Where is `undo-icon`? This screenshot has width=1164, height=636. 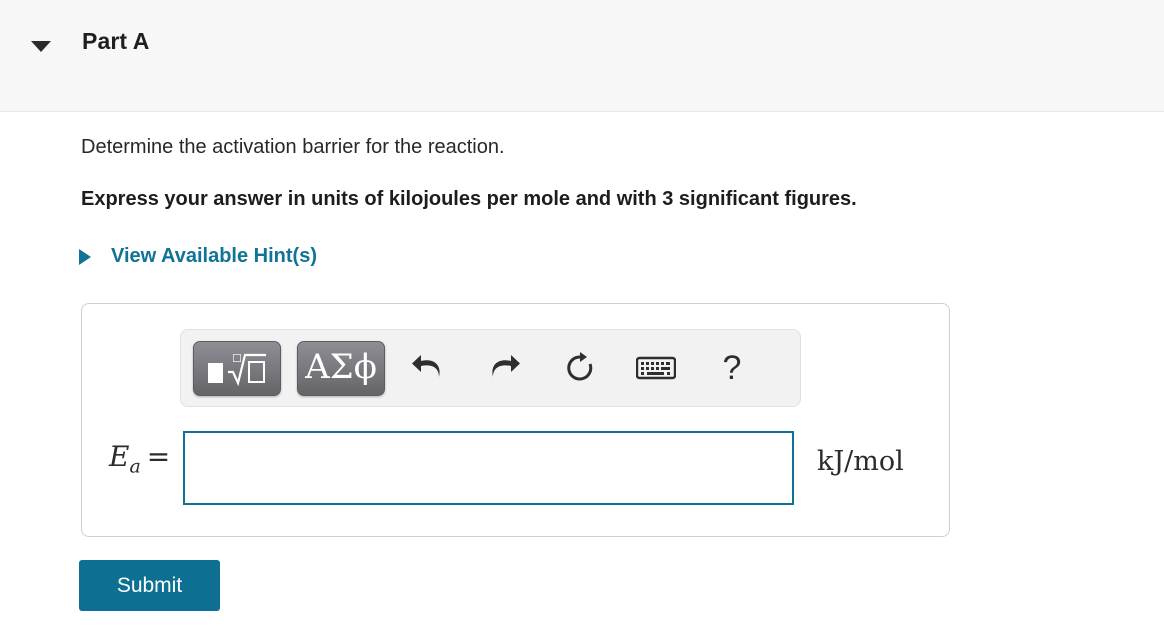 undo-icon is located at coordinates (426, 366).